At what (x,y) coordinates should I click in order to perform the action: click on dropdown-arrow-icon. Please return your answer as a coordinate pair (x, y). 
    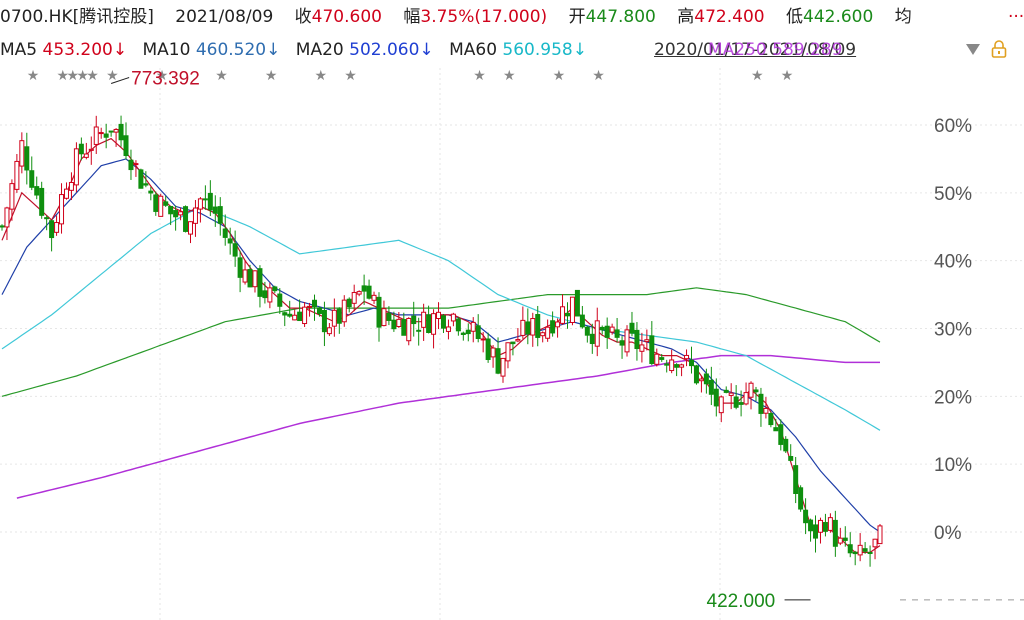
    Looking at the image, I should click on (973, 49).